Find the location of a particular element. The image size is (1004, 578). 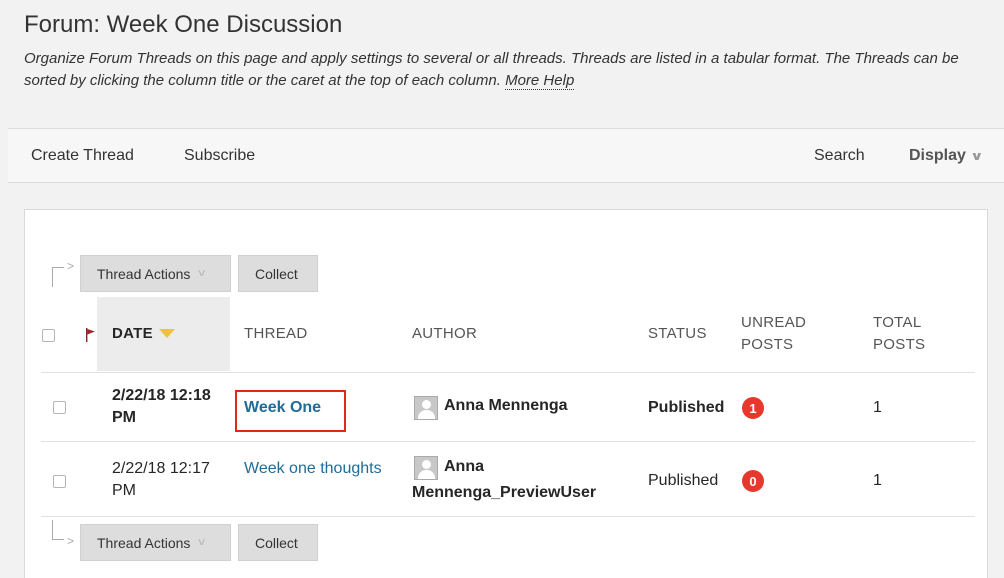

row-date-line1: 2/22/18 12:17 is located at coordinates (161, 468).